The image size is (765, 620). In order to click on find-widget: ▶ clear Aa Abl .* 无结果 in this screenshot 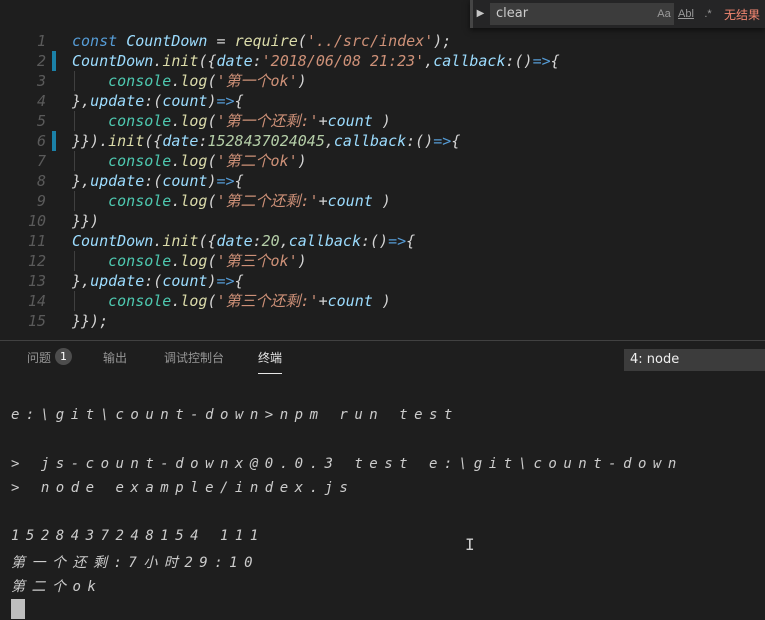, I will do `click(617, 14)`.